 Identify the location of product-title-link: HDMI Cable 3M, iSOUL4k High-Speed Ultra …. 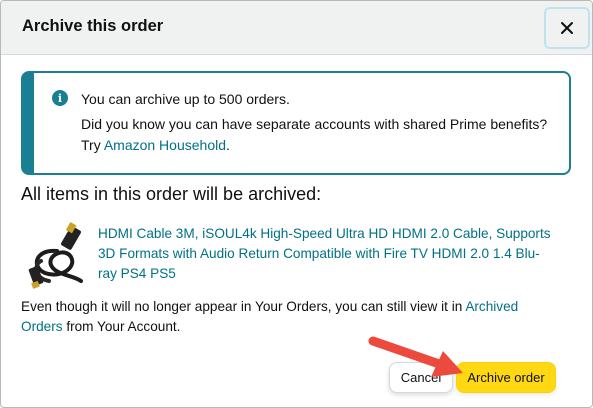
(338, 254).